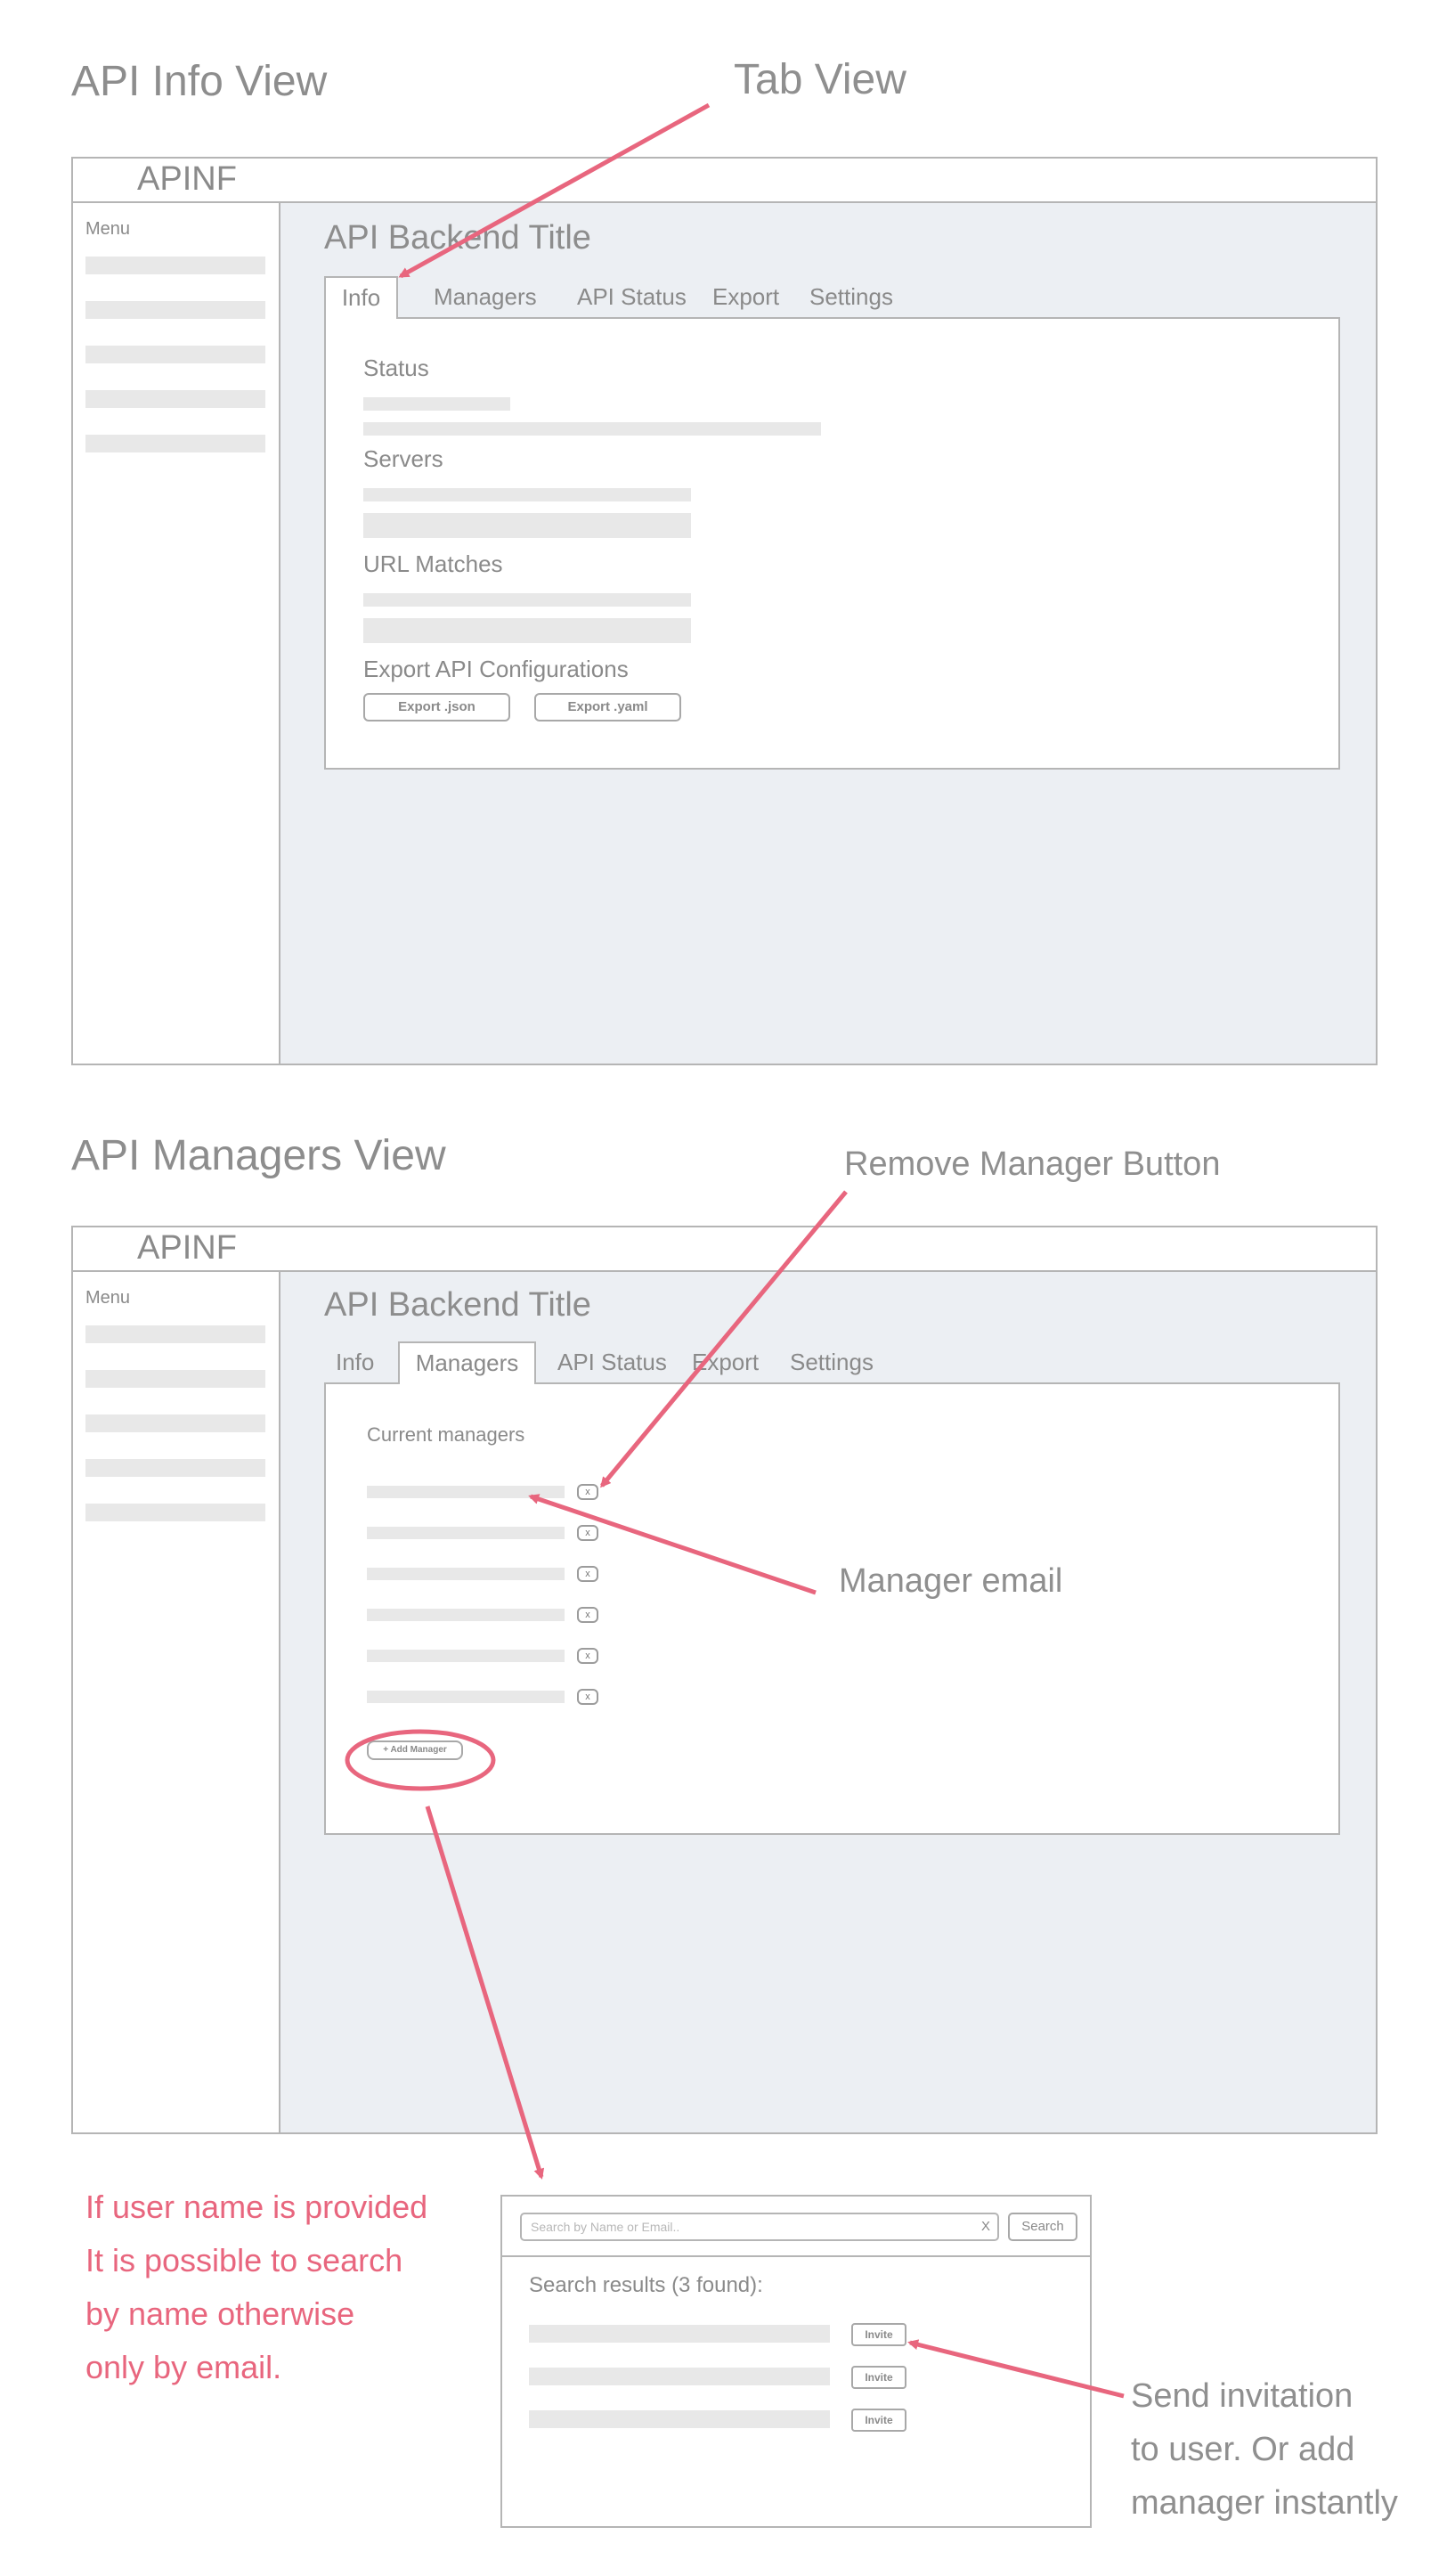  What do you see at coordinates (485, 1993) in the screenshot?
I see `add-manager-arrow` at bounding box center [485, 1993].